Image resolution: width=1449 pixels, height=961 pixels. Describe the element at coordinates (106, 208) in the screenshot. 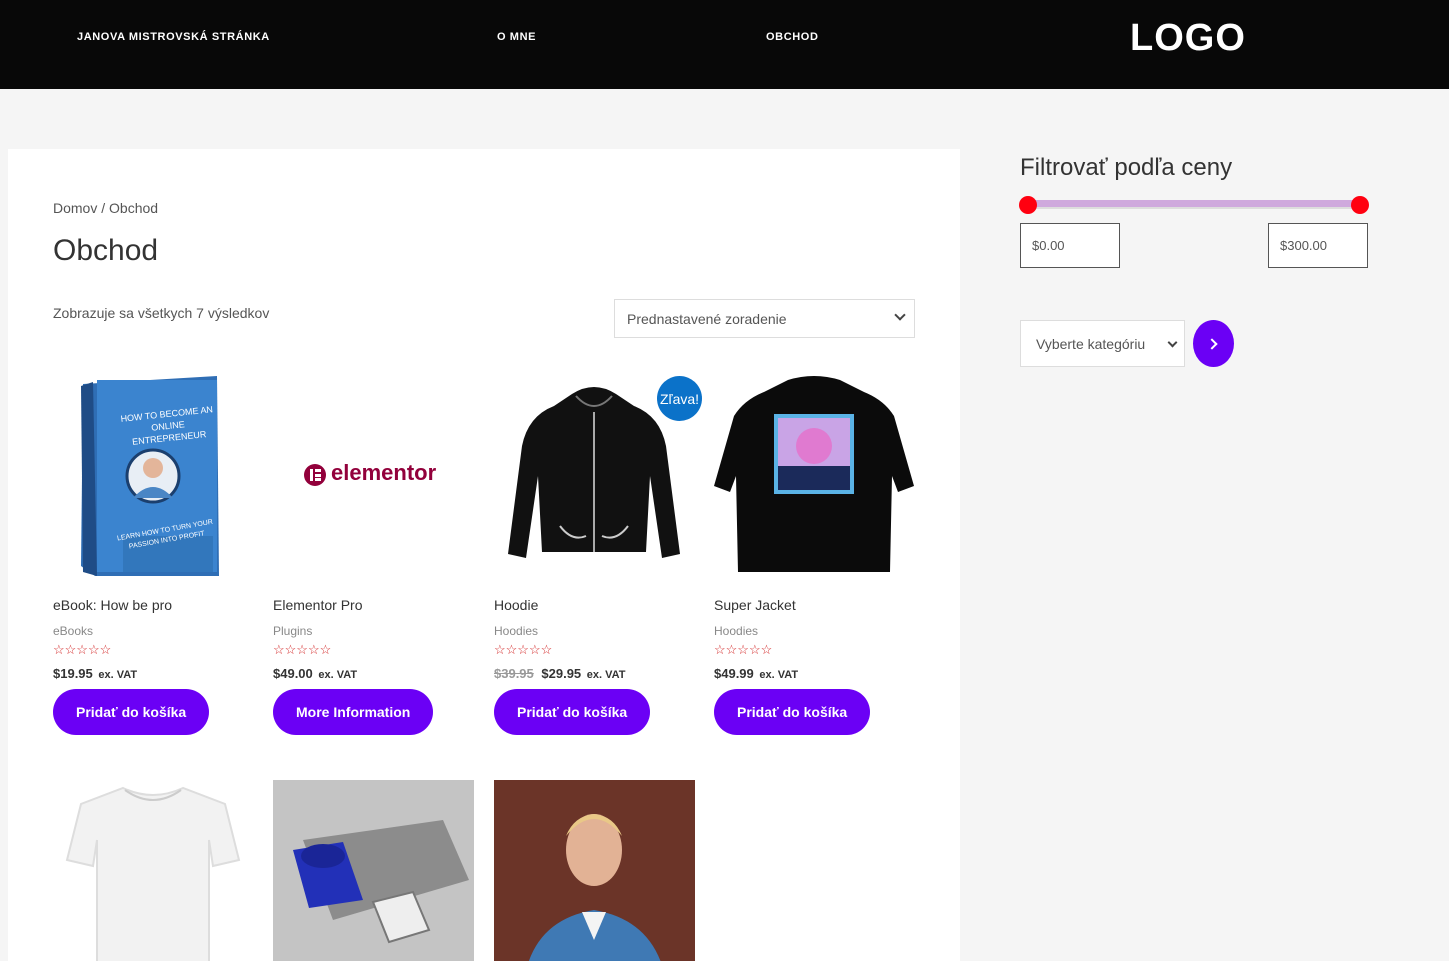

I see `breadcrumb: Domov / Obchod` at that location.